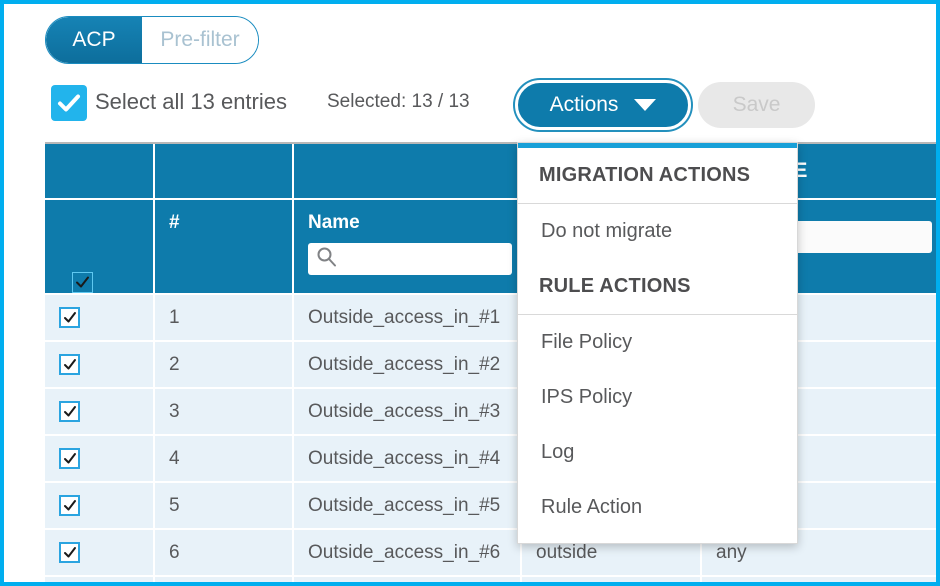  I want to click on row-name-cell: Outside_access_in_#5, so click(407, 506).